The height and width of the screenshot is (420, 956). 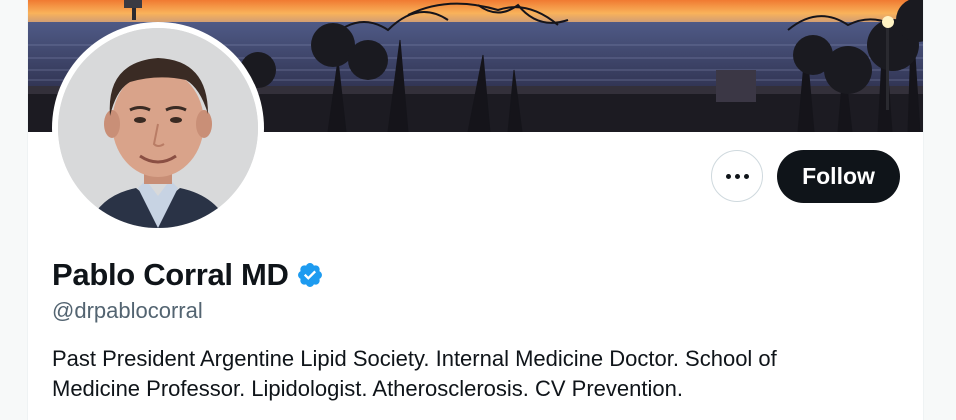 I want to click on avatar-image, so click(x=158, y=128).